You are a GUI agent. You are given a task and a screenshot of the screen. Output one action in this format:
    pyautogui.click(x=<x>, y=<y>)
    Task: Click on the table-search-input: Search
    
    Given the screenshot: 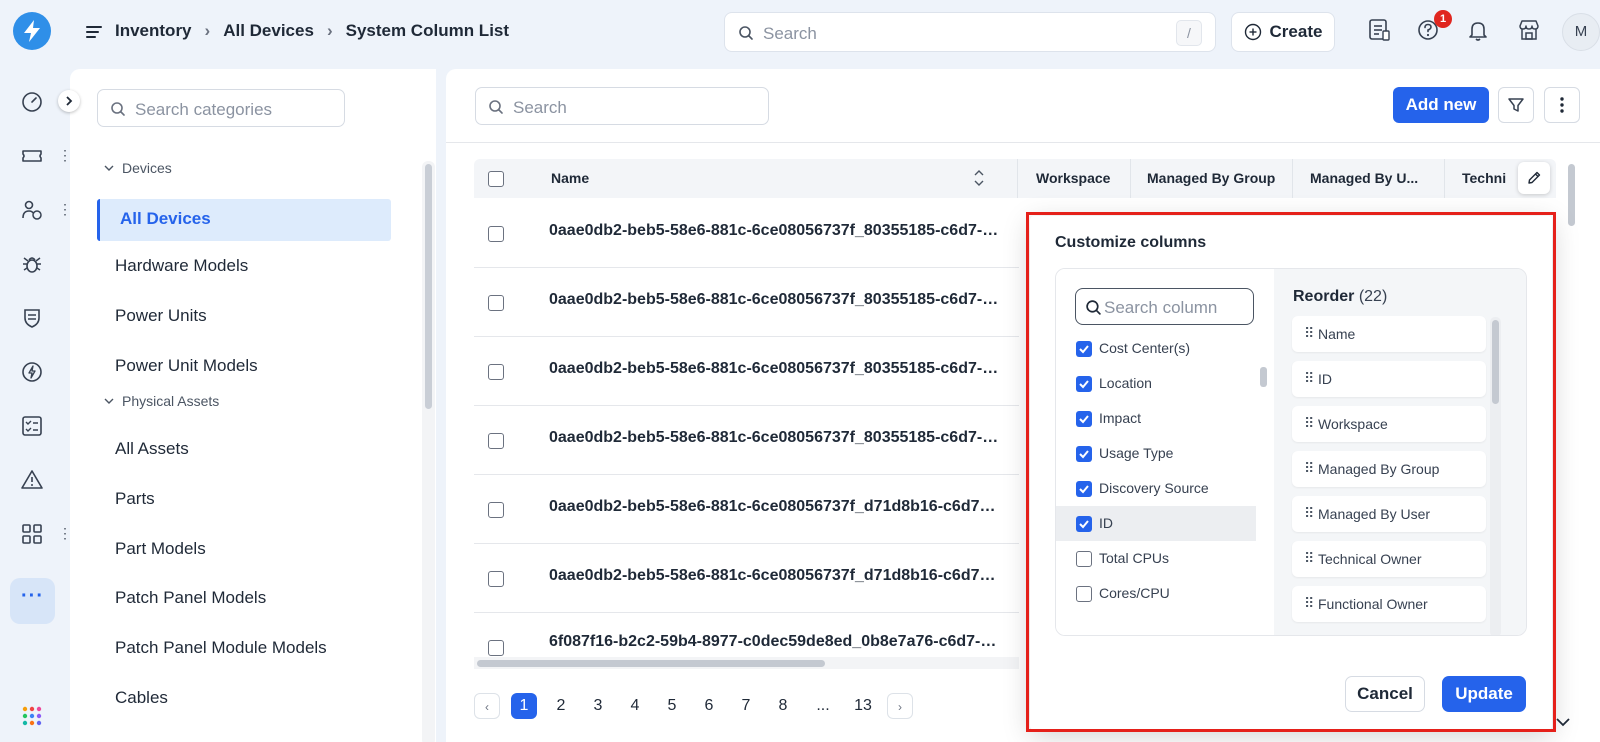 What is the action you would take?
    pyautogui.click(x=622, y=106)
    